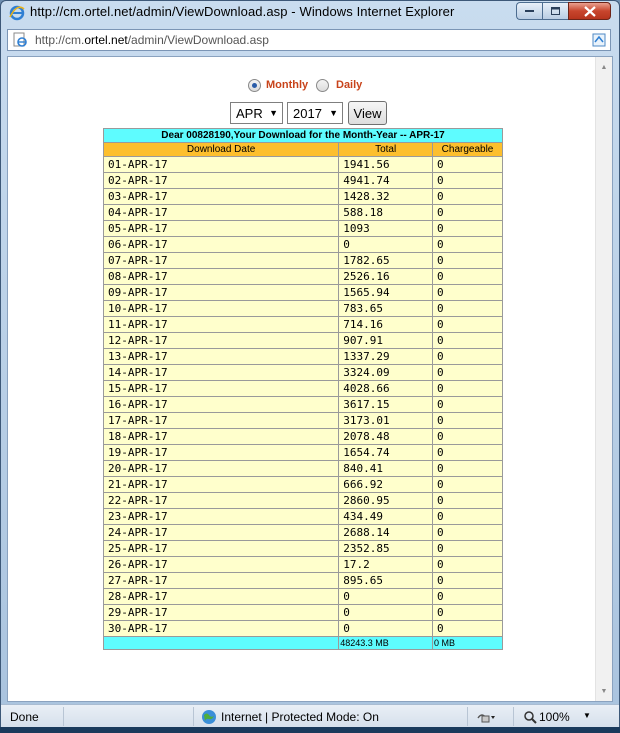 This screenshot has width=620, height=733. I want to click on table-row: 08-APR-17 2526.16 0, so click(302, 276).